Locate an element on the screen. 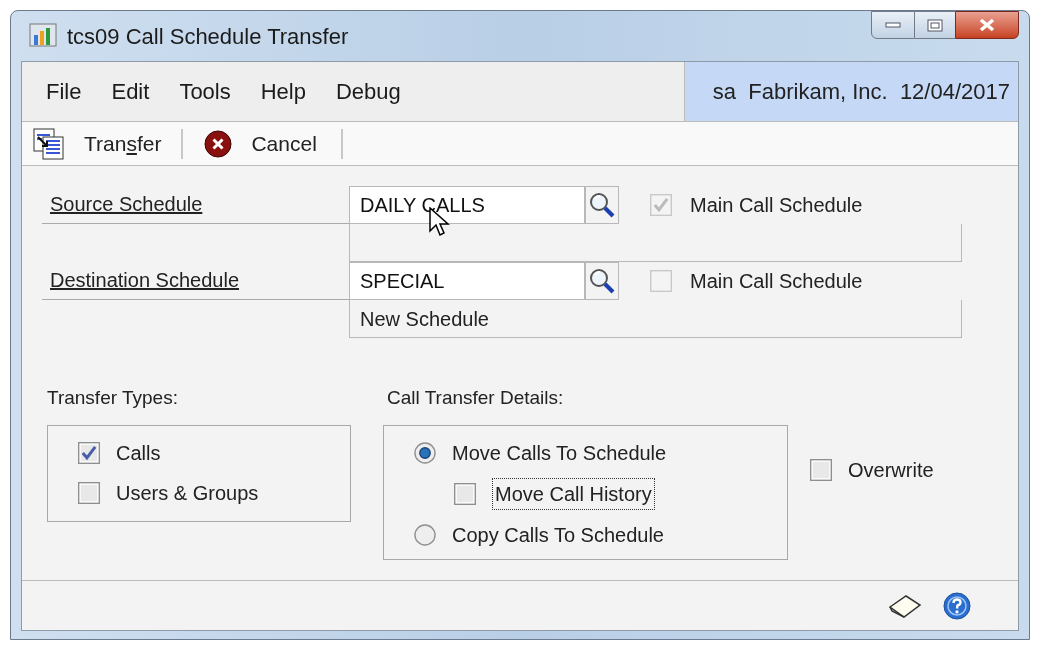 Image resolution: width=1037 pixels, height=650 pixels. radio-label: Copy Calls To Schedule is located at coordinates (558, 535).